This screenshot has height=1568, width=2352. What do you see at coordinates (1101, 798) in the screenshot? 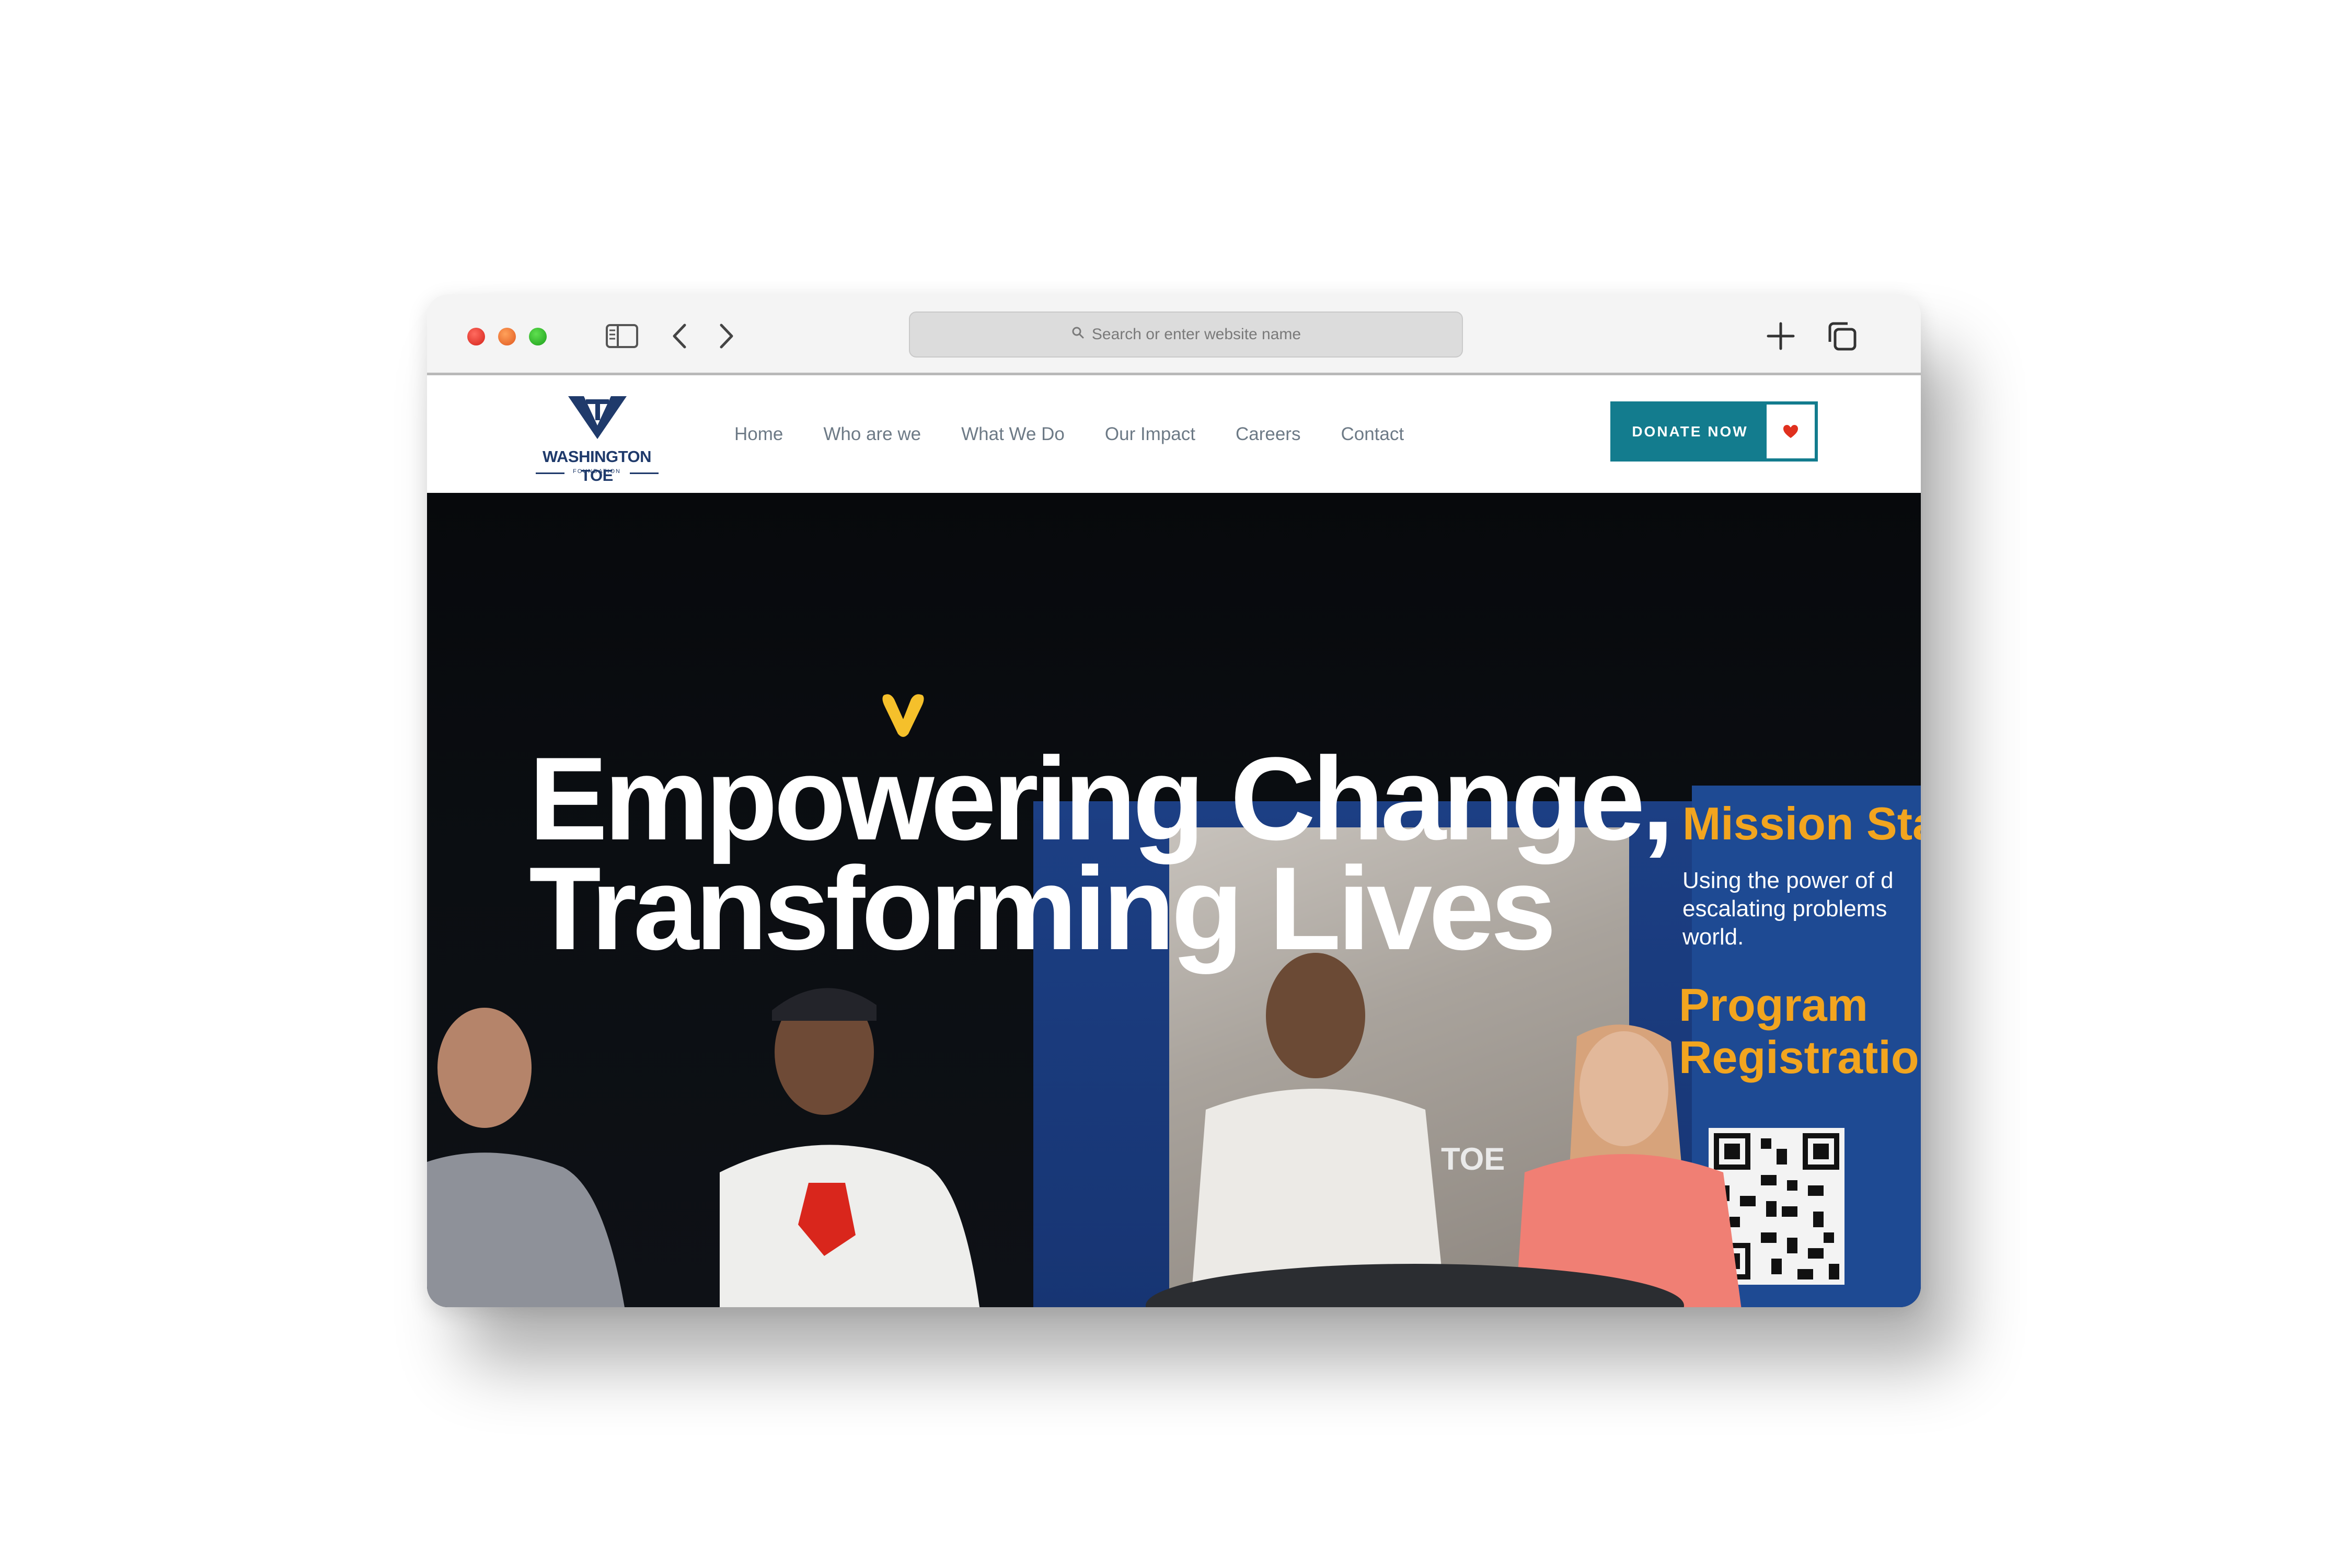
I see `hero-title-line-1: Empowering Change,` at bounding box center [1101, 798].